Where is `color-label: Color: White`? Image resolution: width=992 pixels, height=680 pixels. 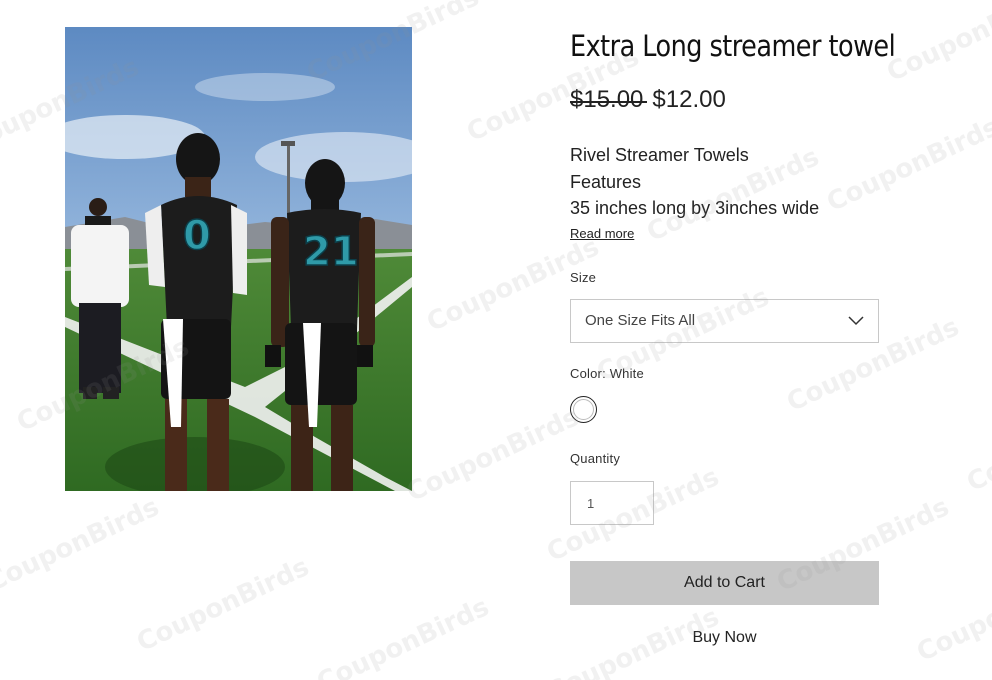
color-label: Color: White is located at coordinates (607, 373).